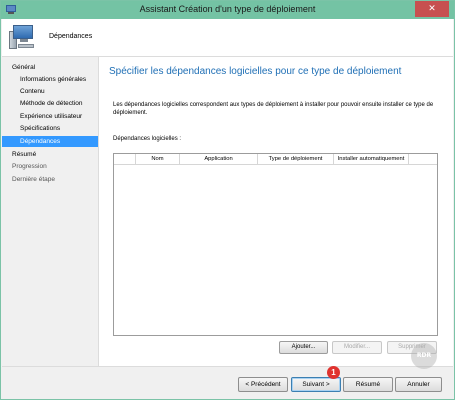  I want to click on summary-button: Résumé, so click(368, 384).